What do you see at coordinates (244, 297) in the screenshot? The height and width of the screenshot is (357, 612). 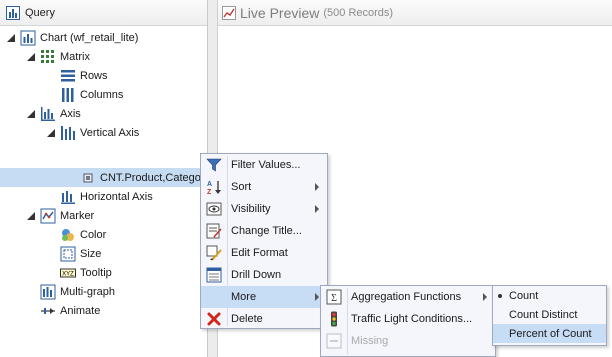 I see `menu-item-label: More` at bounding box center [244, 297].